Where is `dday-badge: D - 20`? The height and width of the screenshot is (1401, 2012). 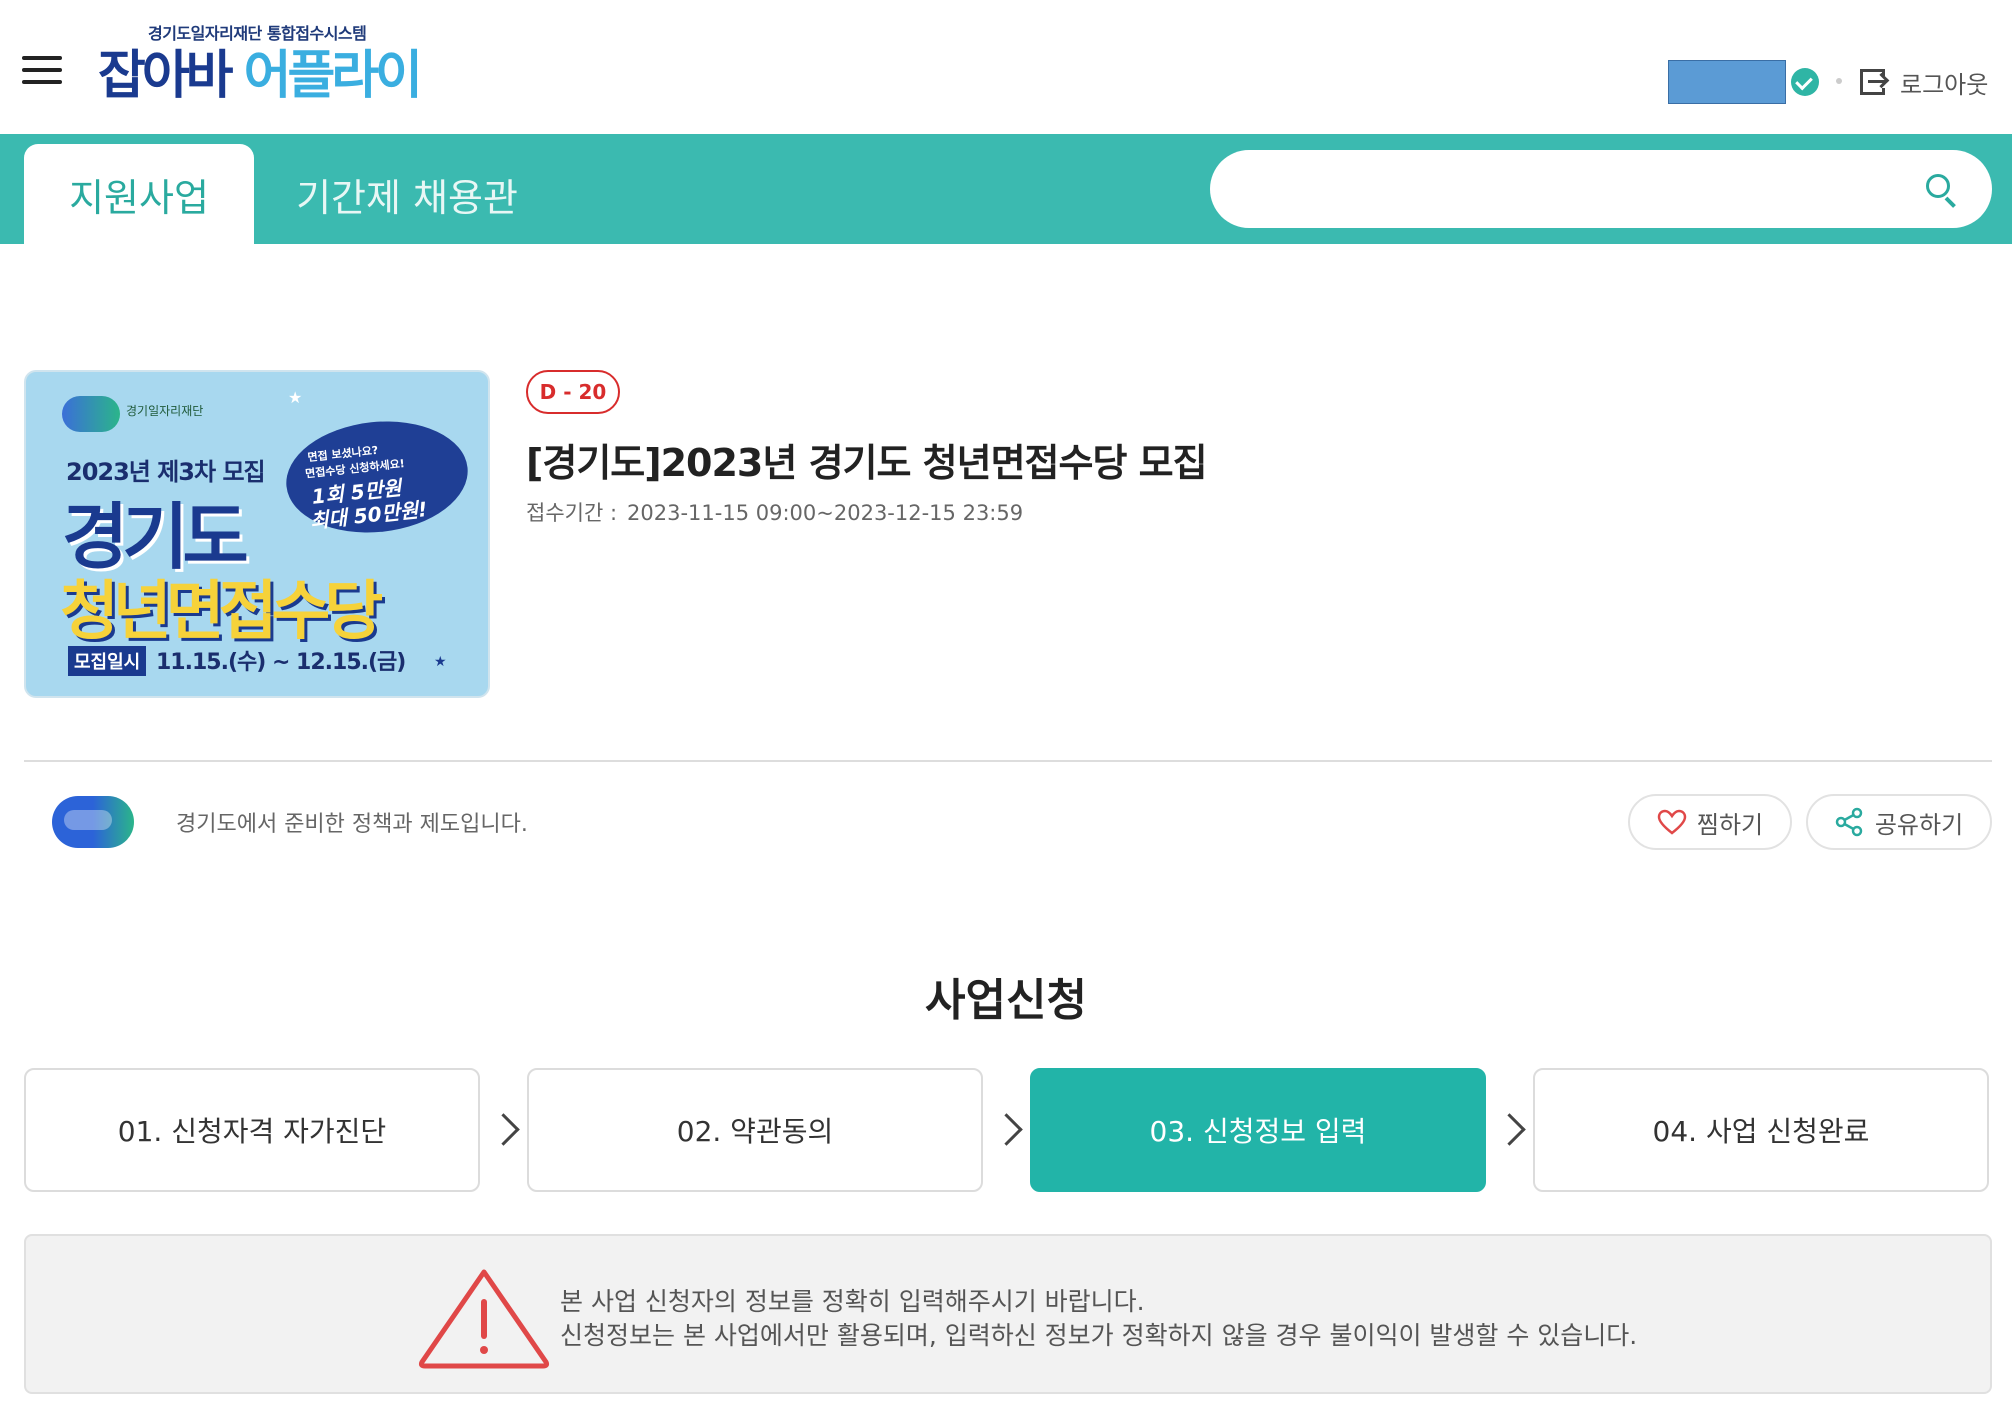
dday-badge: D - 20 is located at coordinates (573, 392).